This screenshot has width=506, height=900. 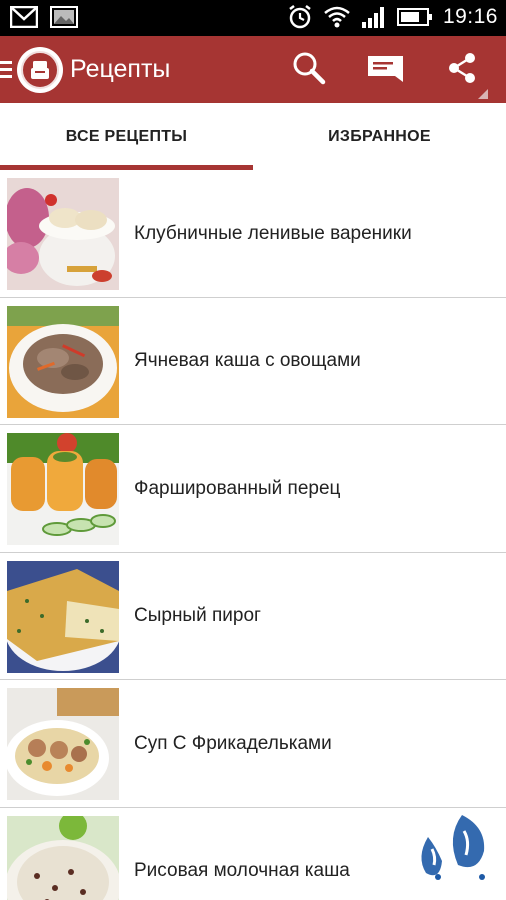 I want to click on notification-icons, so click(x=44, y=17).